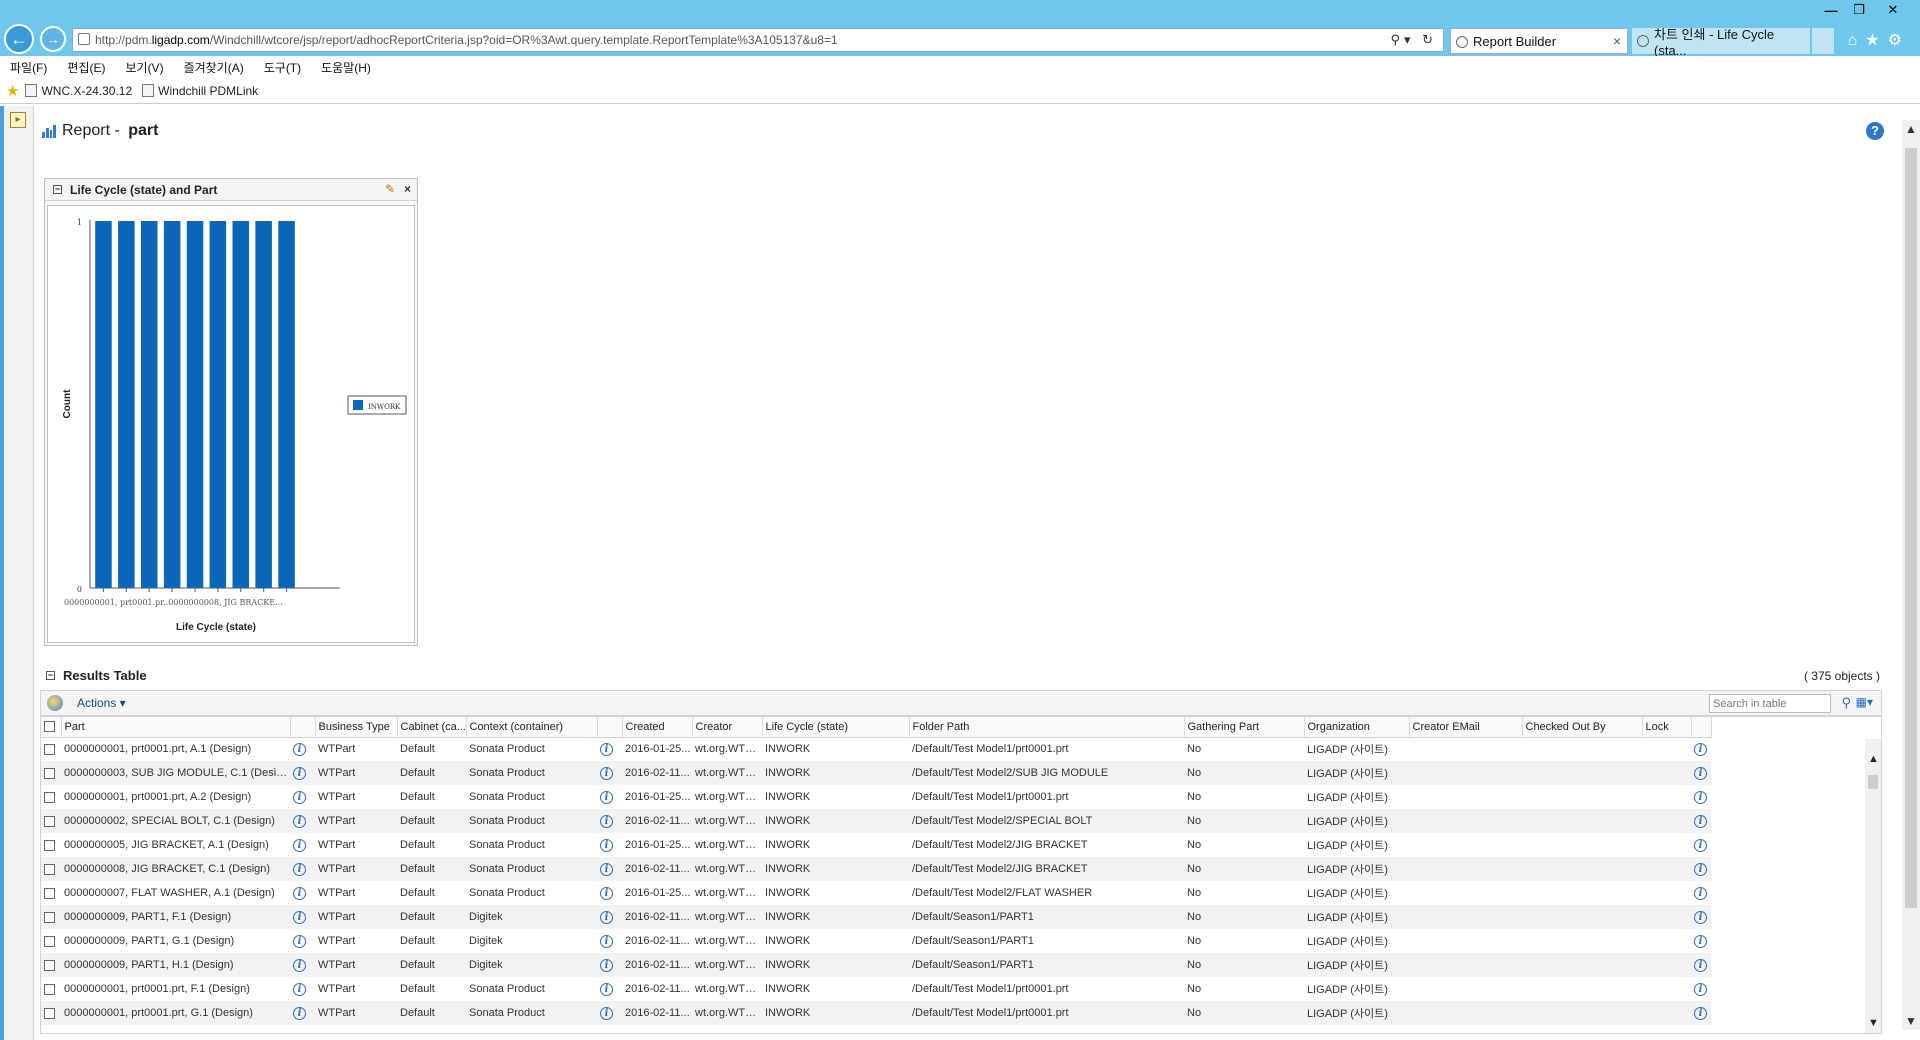 This screenshot has height=1040, width=1920. What do you see at coordinates (101, 703) in the screenshot?
I see `actions-menu: Actions ▾` at bounding box center [101, 703].